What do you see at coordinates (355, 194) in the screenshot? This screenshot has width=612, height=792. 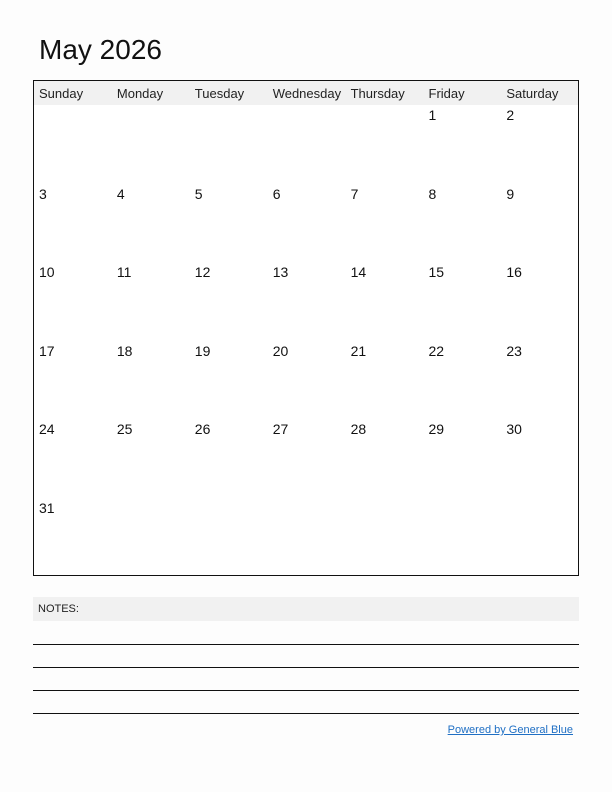 I see `day-cell: 7` at bounding box center [355, 194].